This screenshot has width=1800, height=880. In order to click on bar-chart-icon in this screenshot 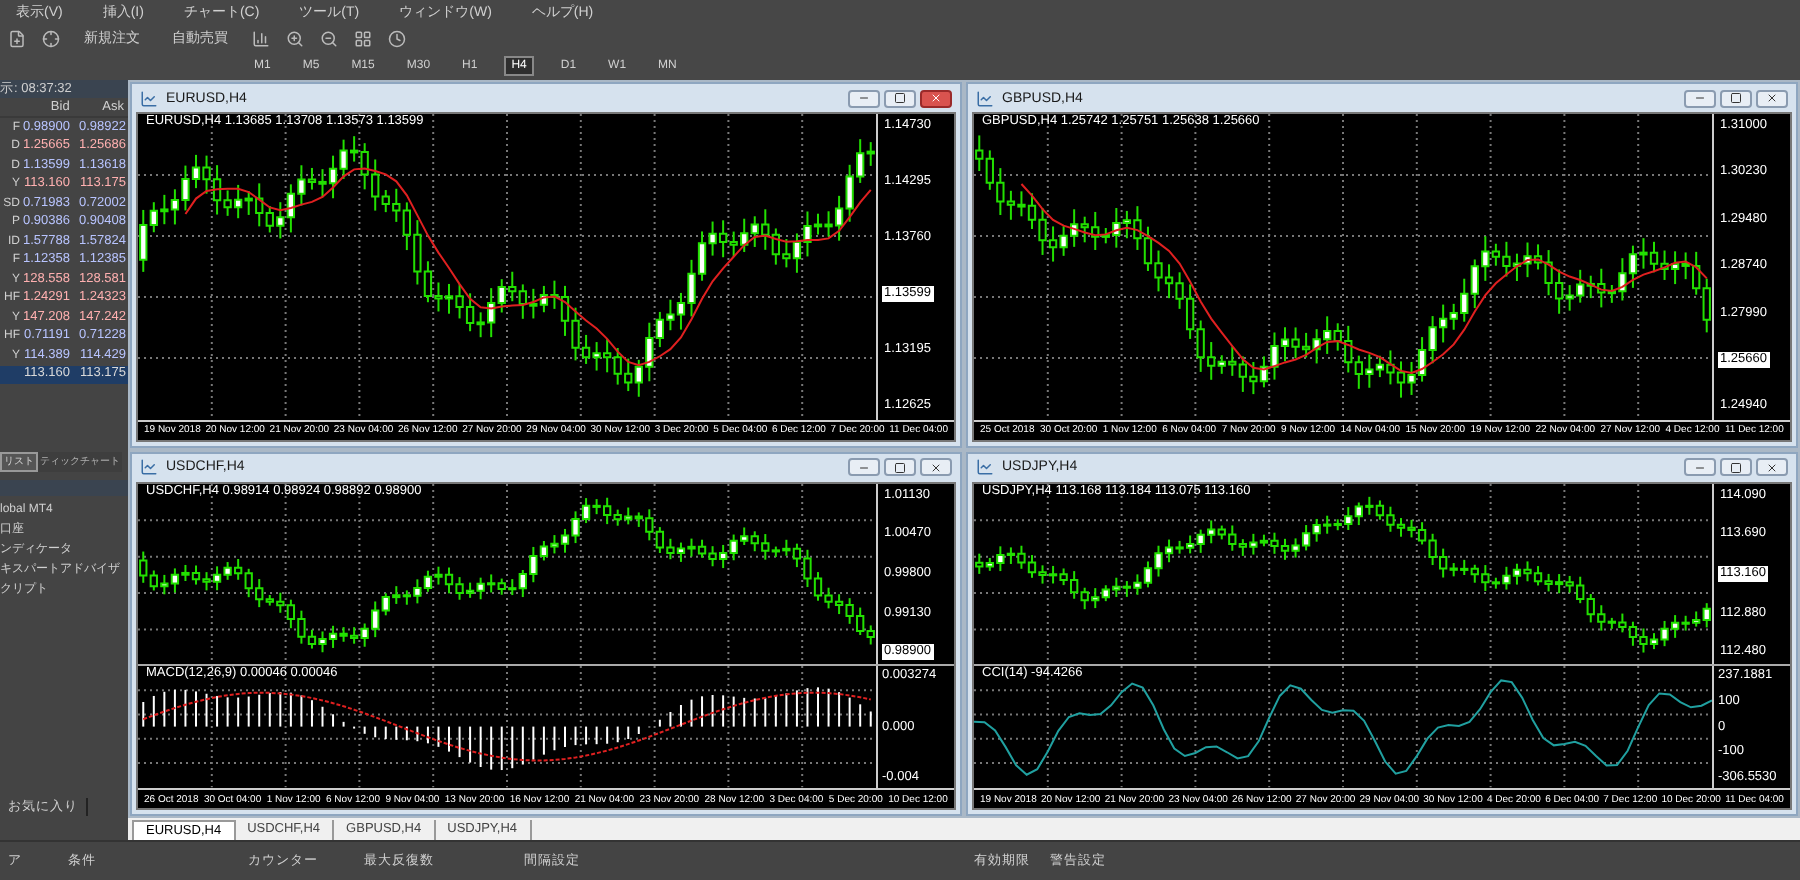, I will do `click(261, 38)`.